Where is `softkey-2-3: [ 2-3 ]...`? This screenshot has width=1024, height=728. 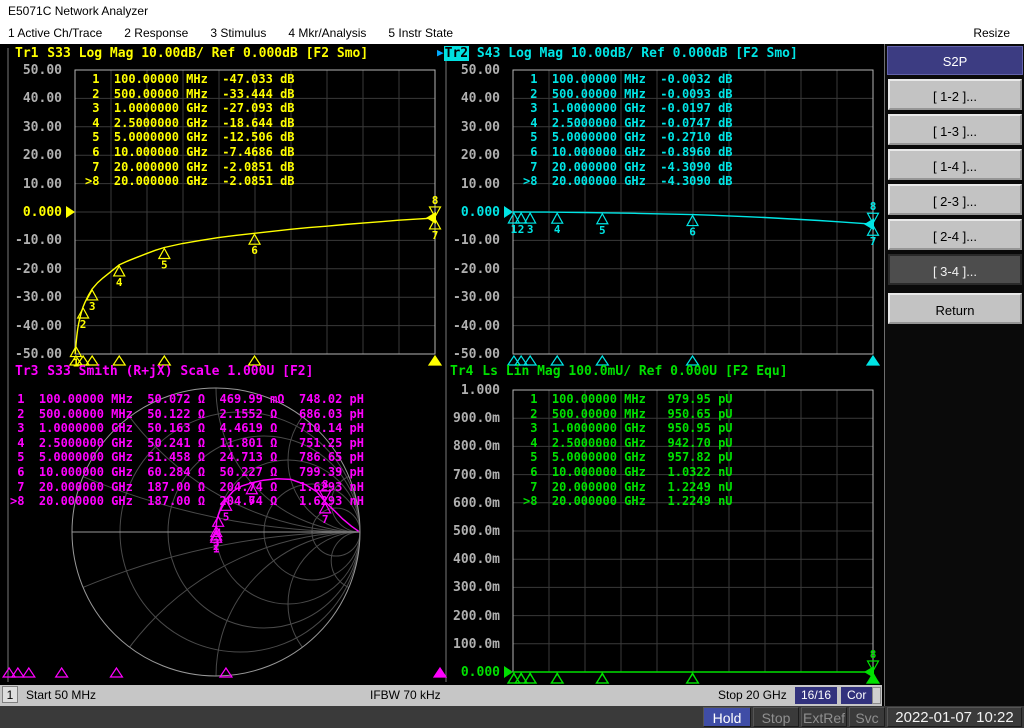 softkey-2-3: [ 2-3 ]... is located at coordinates (955, 199).